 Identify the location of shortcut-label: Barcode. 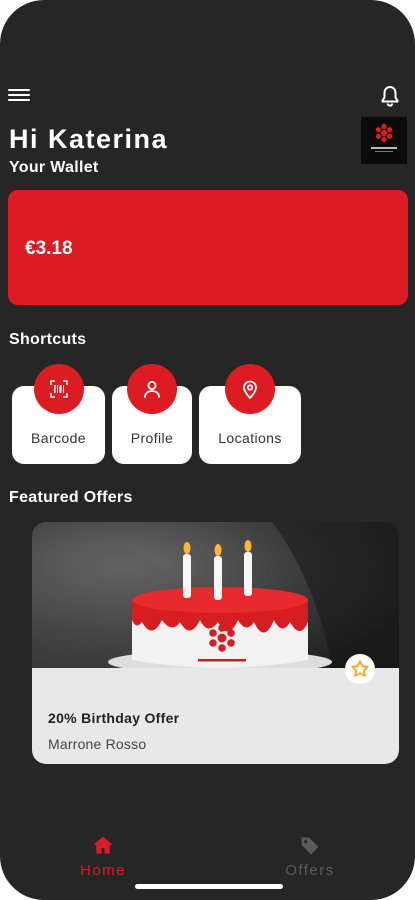
(58, 438).